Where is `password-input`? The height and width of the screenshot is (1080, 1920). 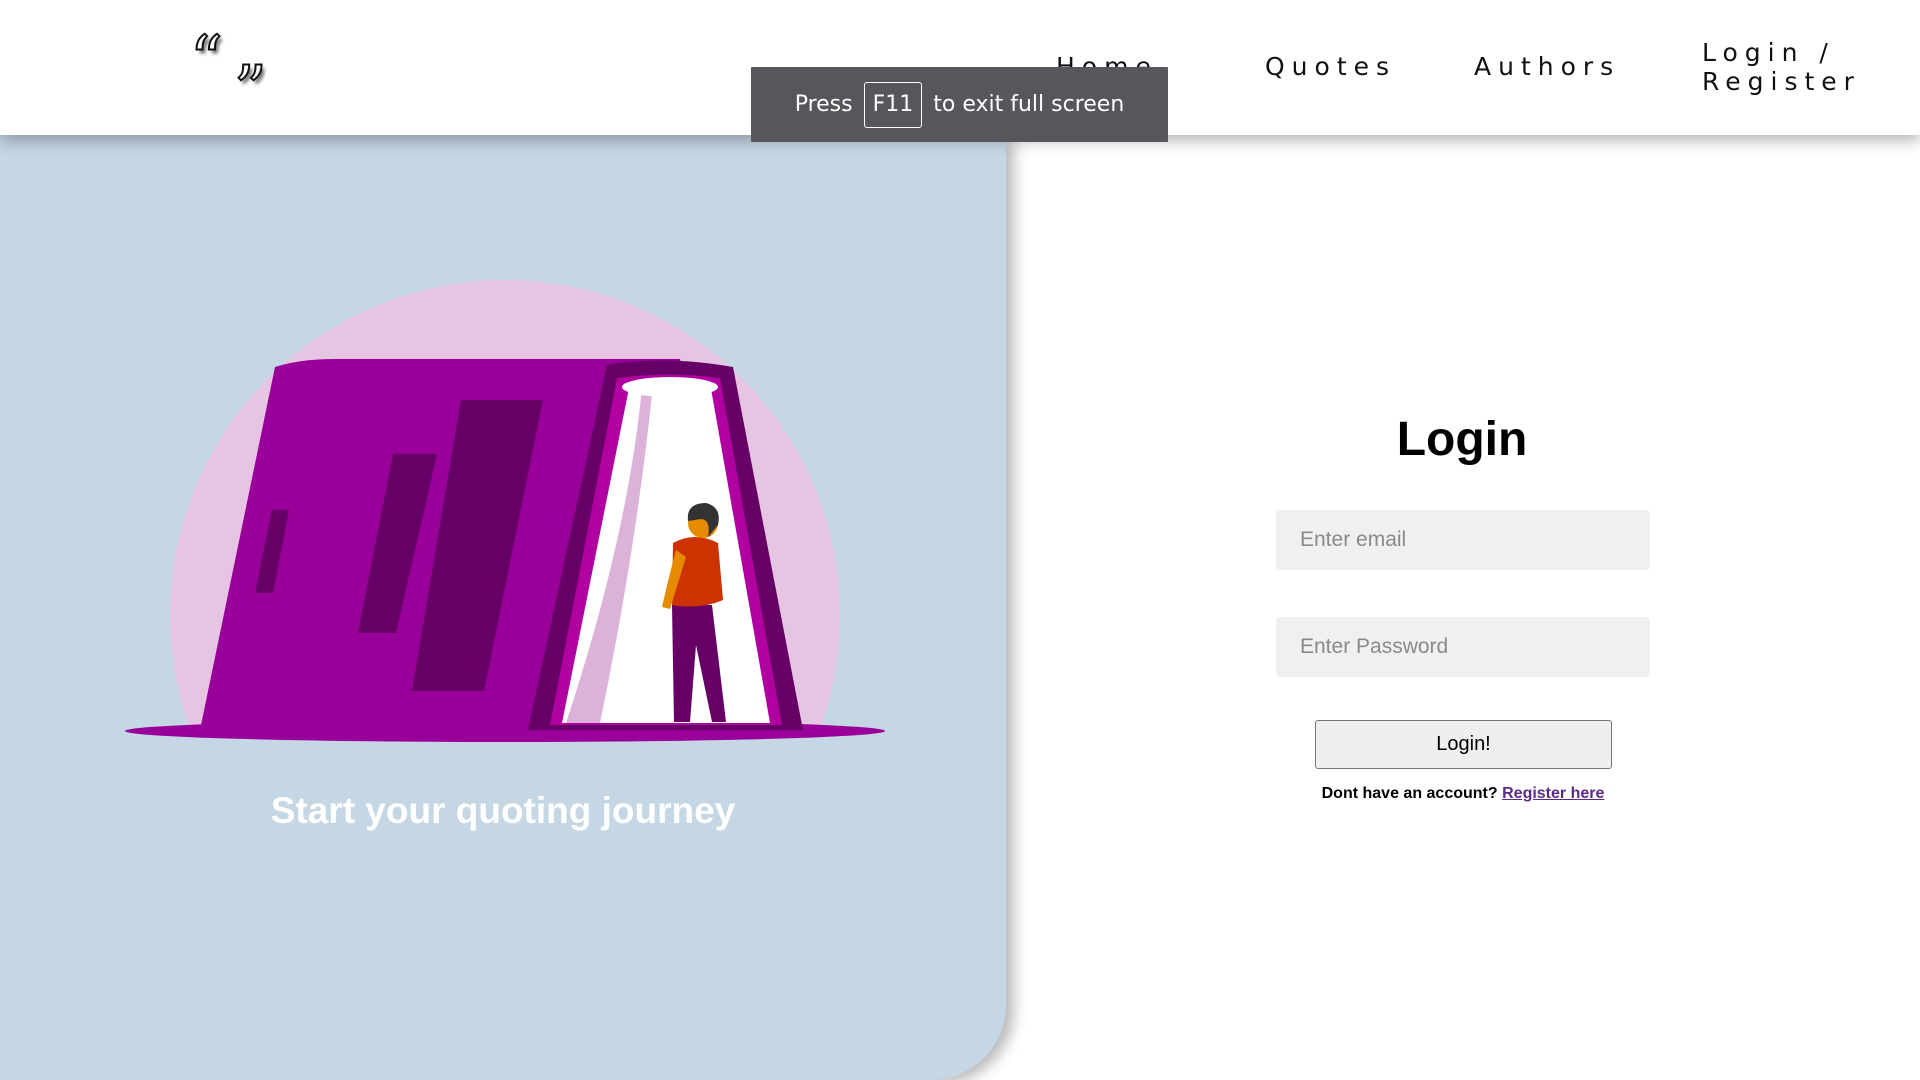
password-input is located at coordinates (1463, 647).